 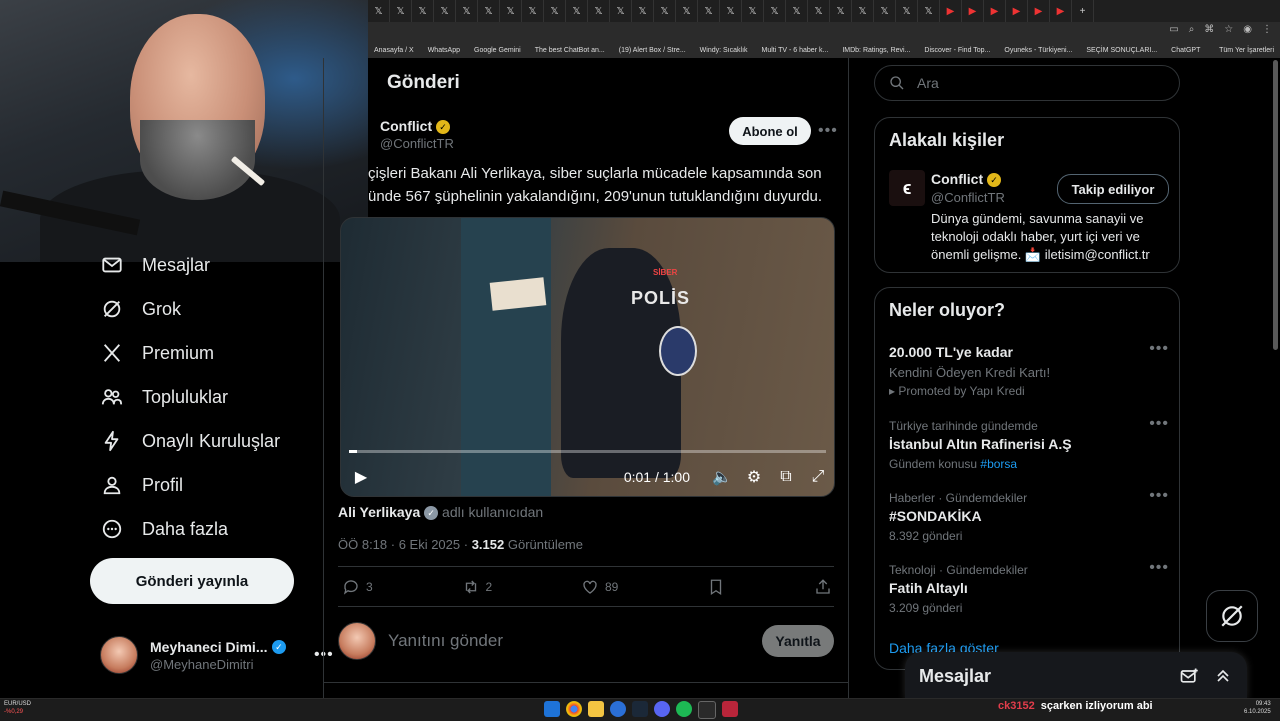 What do you see at coordinates (164, 529) in the screenshot?
I see `nav-more: Daha fazla` at bounding box center [164, 529].